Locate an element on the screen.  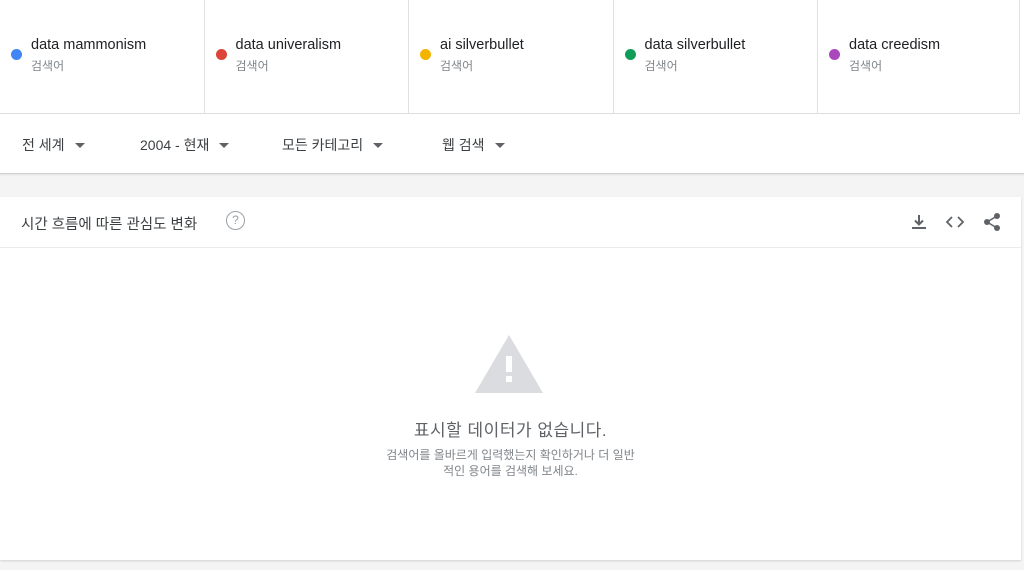
no-data-description-line-1: 검색어를 올바르게 입력했는지 확인하거나 더 일반 is located at coordinates (510, 455).